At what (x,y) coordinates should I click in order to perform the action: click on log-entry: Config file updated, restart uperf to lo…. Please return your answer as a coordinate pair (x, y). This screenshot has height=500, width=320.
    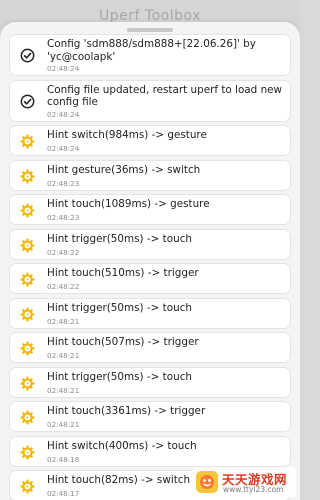
    Looking at the image, I should click on (150, 100).